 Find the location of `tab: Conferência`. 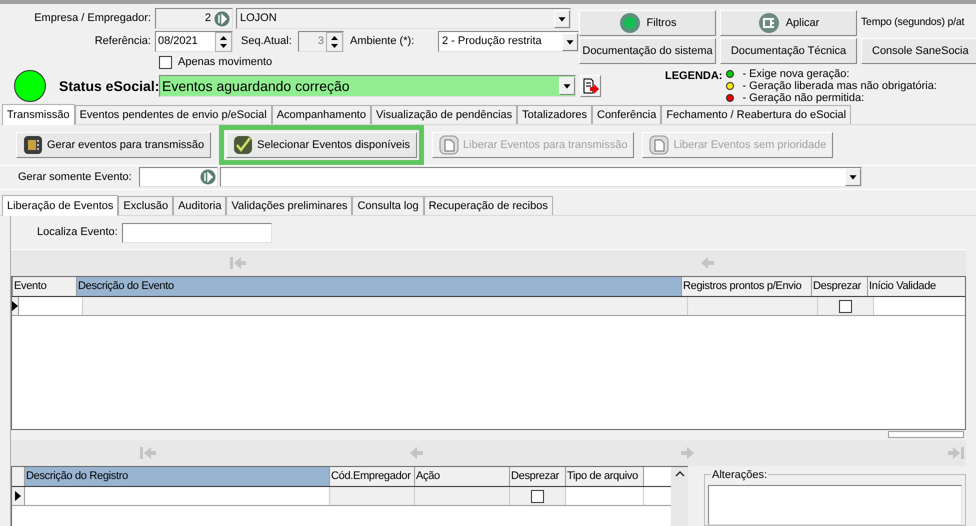

tab: Conferência is located at coordinates (627, 114).